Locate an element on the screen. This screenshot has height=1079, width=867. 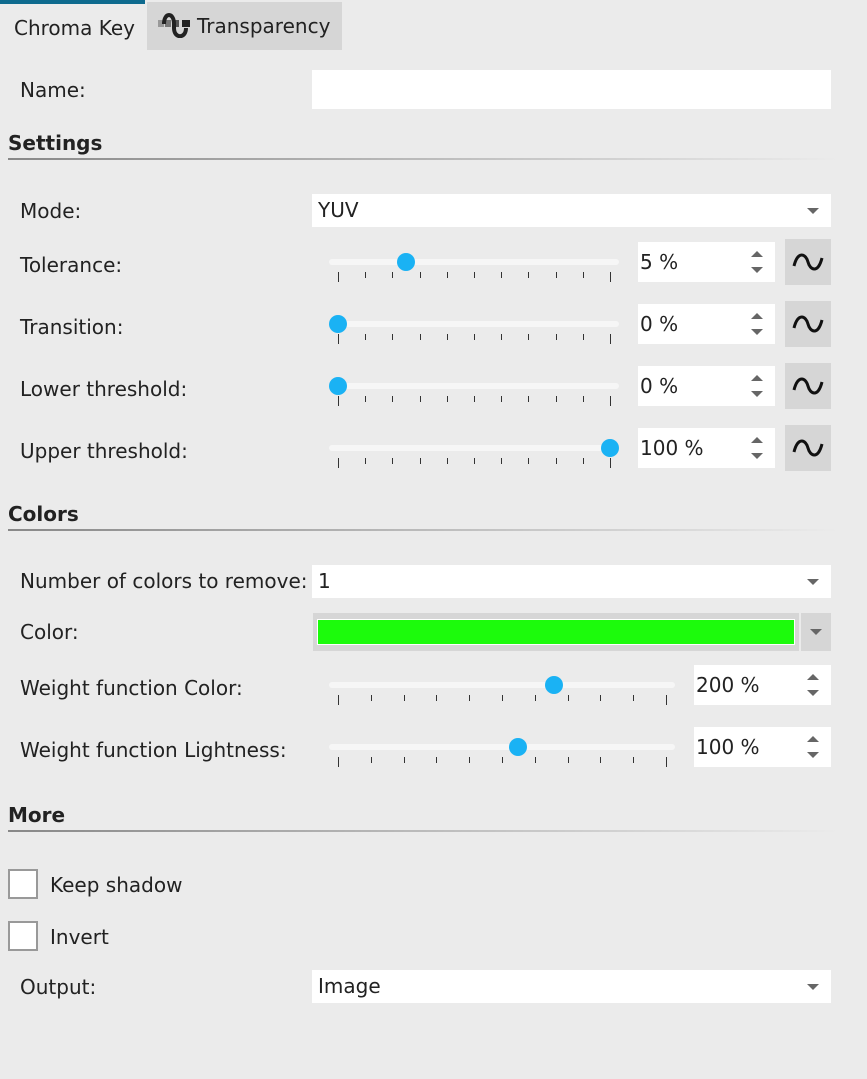
section-colors: Colors is located at coordinates (43, 514).